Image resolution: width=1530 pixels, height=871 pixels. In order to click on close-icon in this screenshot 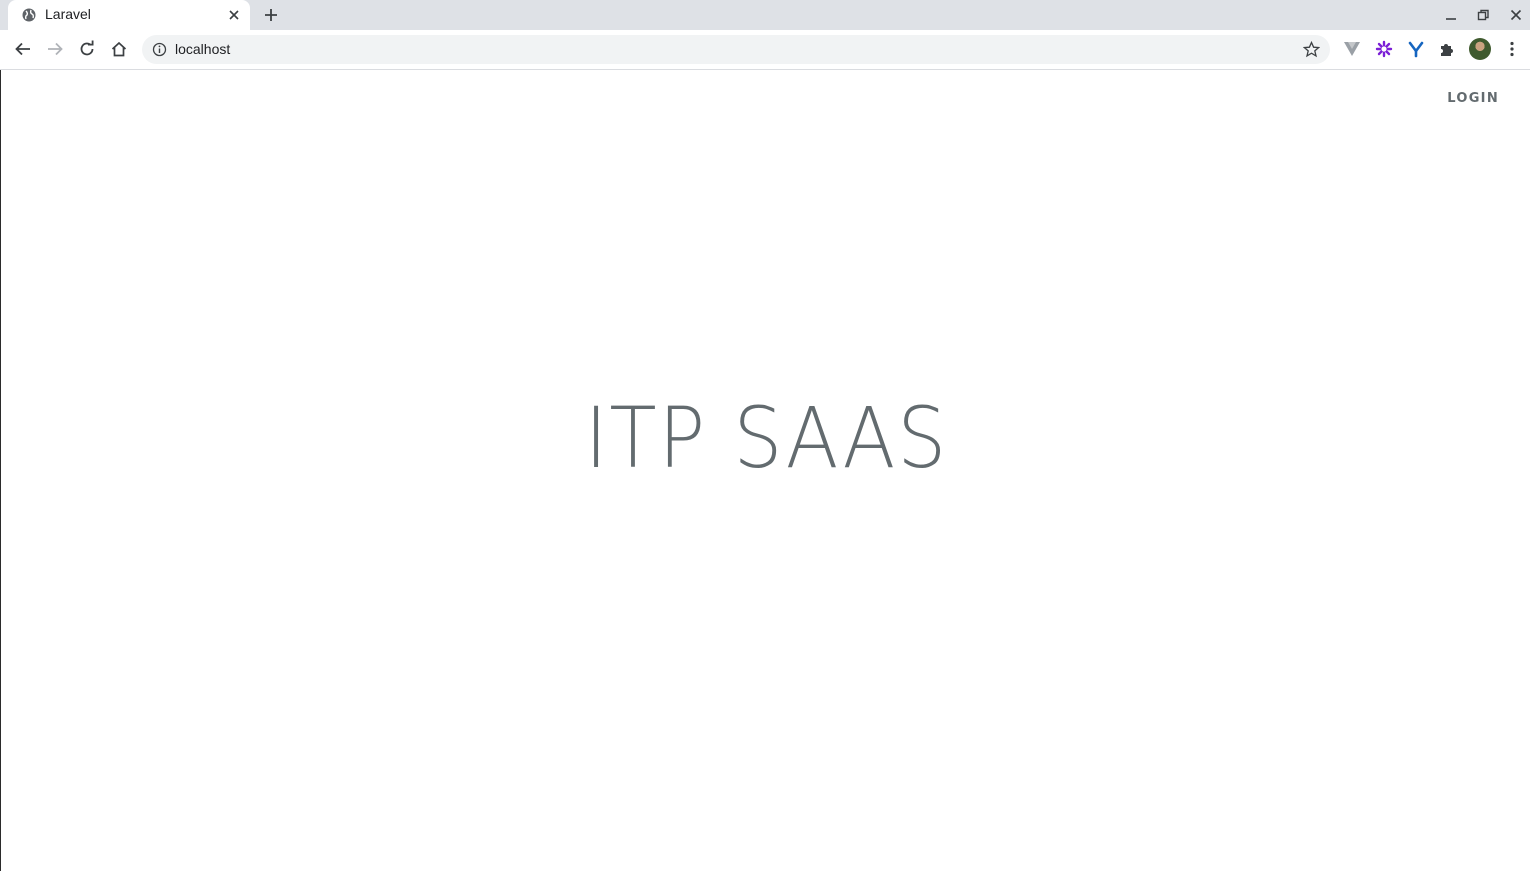, I will do `click(234, 15)`.